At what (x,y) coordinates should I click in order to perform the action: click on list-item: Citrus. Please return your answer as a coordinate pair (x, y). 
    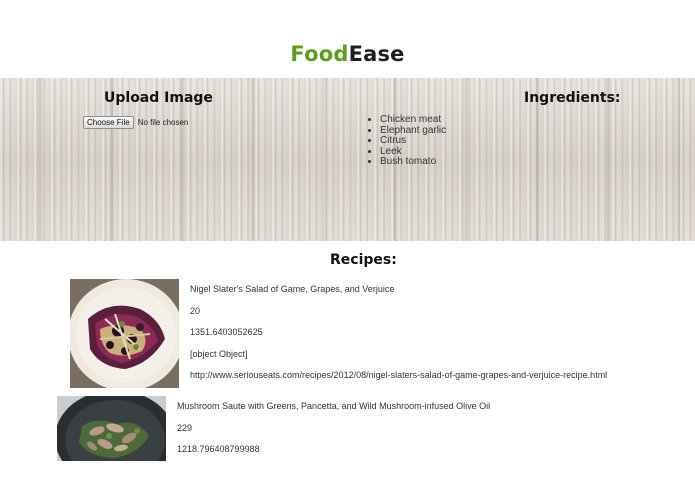
    Looking at the image, I should click on (413, 141).